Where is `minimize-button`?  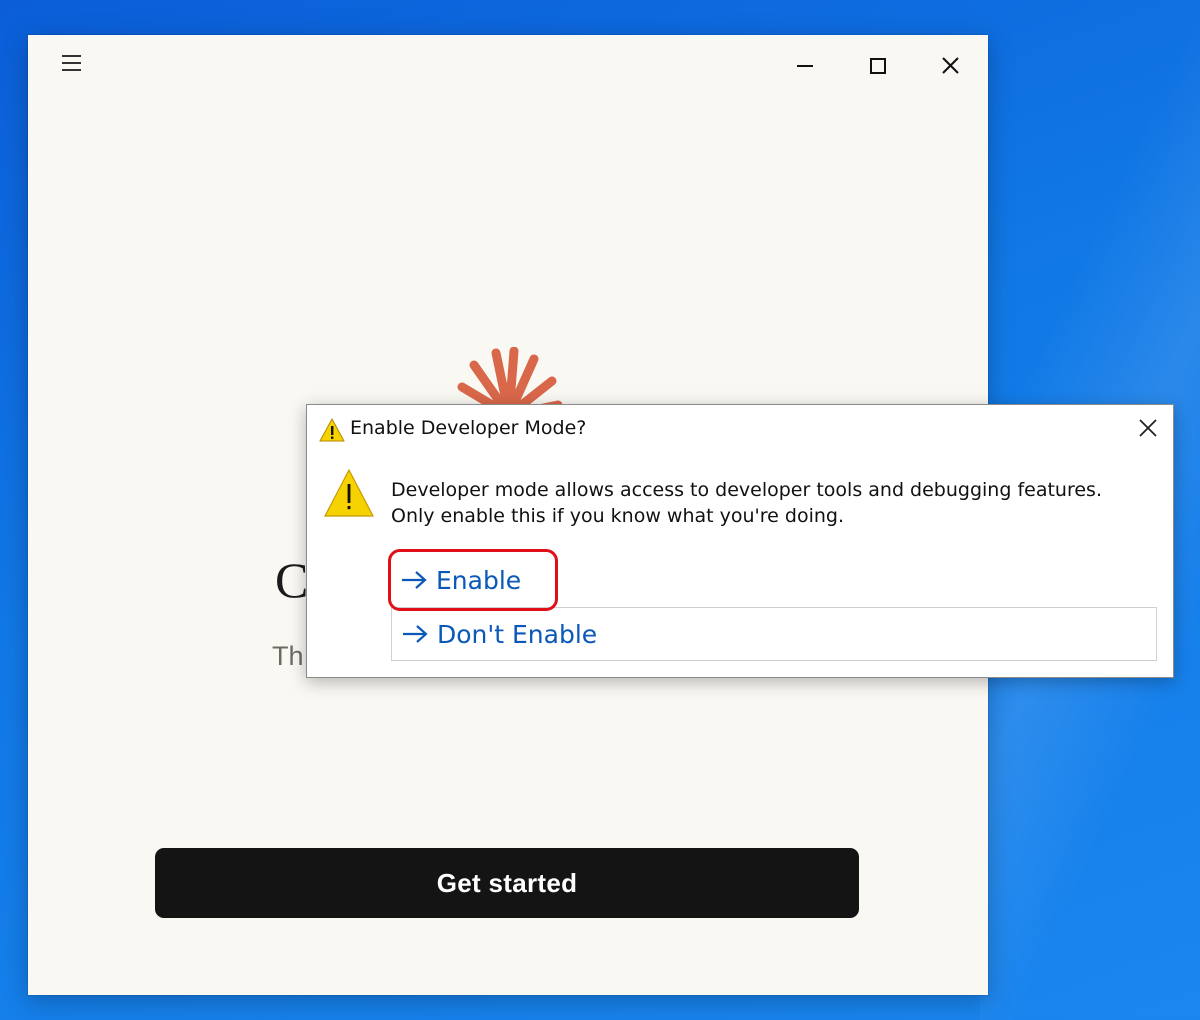 minimize-button is located at coordinates (805, 66).